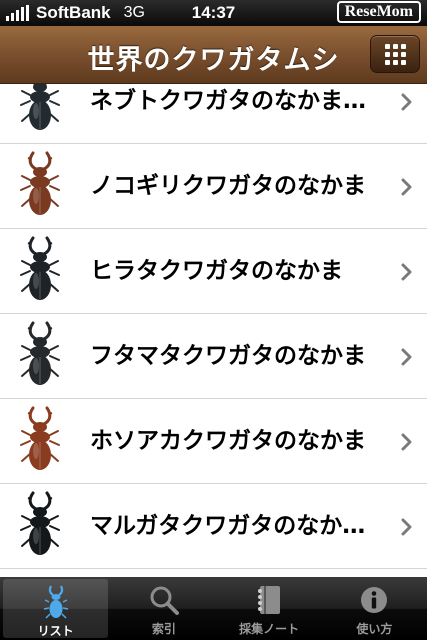 This screenshot has height=640, width=427. I want to click on list-item: ホソアカクワガタのなかま, so click(213, 441).